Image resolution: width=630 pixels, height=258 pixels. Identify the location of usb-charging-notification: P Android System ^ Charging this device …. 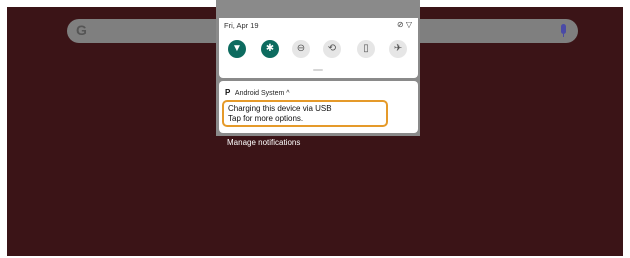
(318, 107).